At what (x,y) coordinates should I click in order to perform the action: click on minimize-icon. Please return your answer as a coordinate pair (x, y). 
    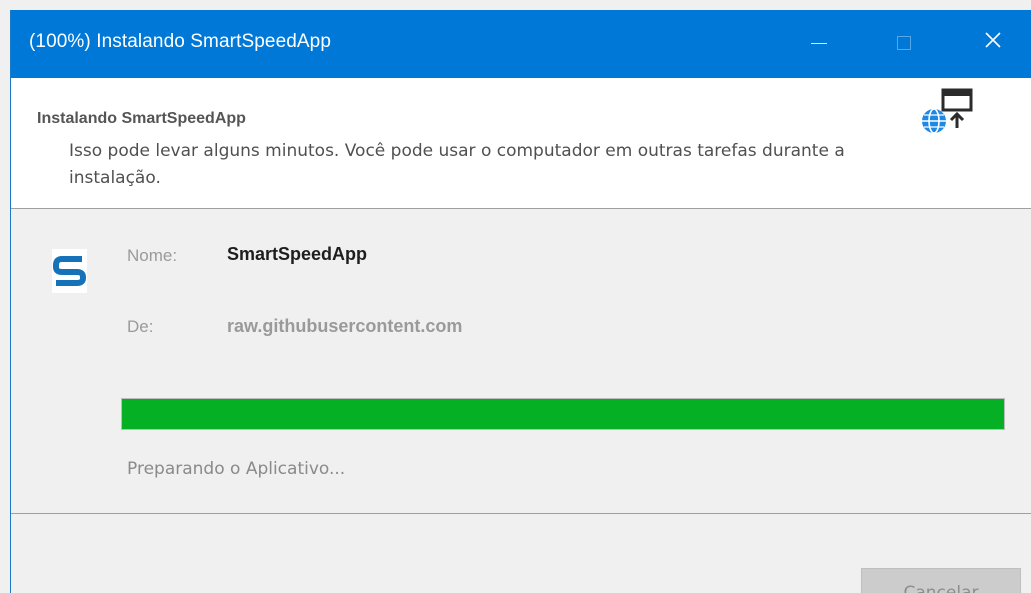
    Looking at the image, I should click on (819, 43).